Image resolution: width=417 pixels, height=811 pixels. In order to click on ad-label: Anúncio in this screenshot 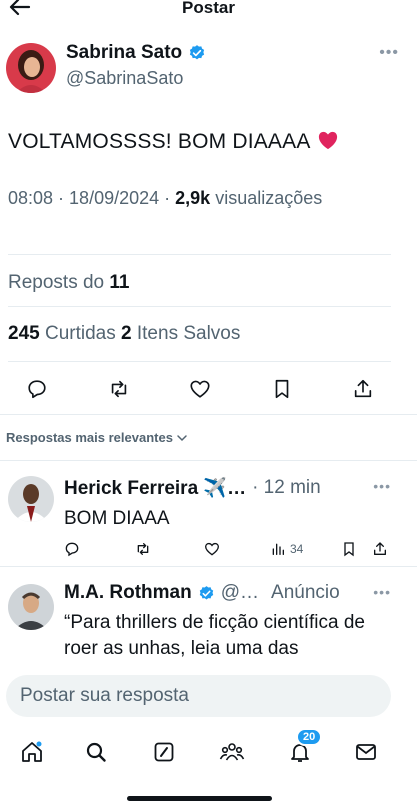, I will do `click(305, 592)`.